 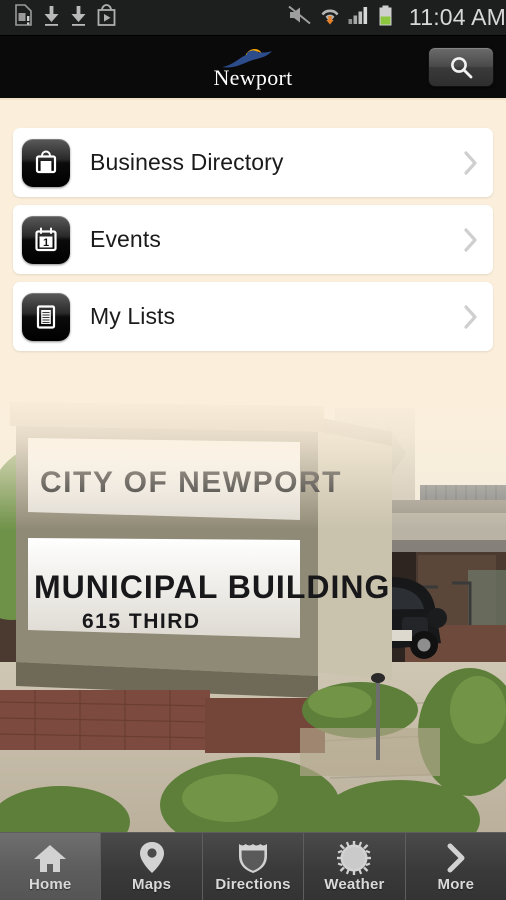 I want to click on play-store-icon, so click(x=106, y=17).